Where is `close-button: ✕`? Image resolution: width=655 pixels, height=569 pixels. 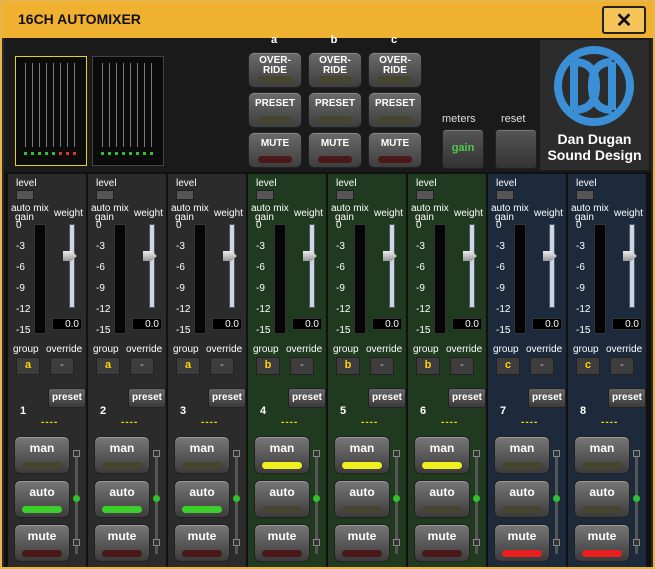
close-button: ✕ is located at coordinates (624, 20).